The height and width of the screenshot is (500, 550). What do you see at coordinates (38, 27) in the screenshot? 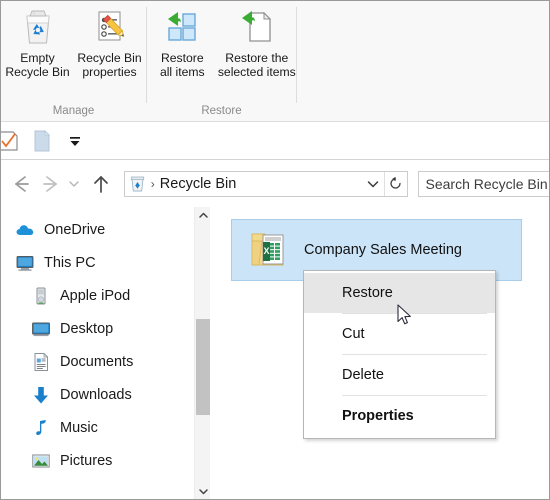
I see `recycle-bin-icon` at bounding box center [38, 27].